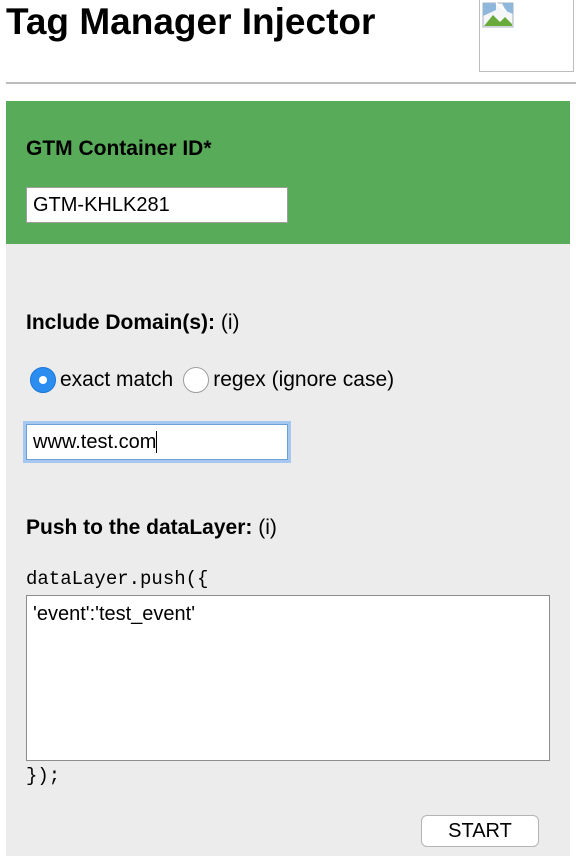 The image size is (576, 856). Describe the element at coordinates (119, 148) in the screenshot. I see `gtm-container-label: GTM Container ID*` at that location.